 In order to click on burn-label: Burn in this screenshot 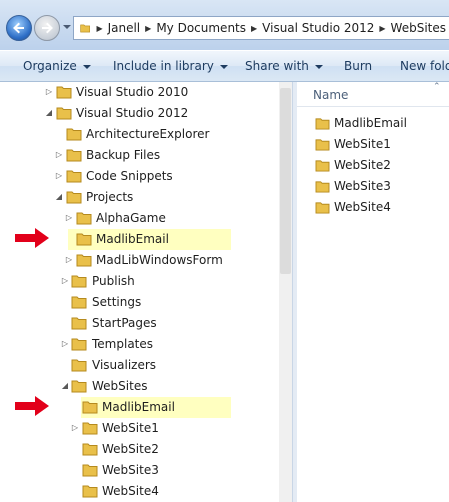, I will do `click(358, 66)`.